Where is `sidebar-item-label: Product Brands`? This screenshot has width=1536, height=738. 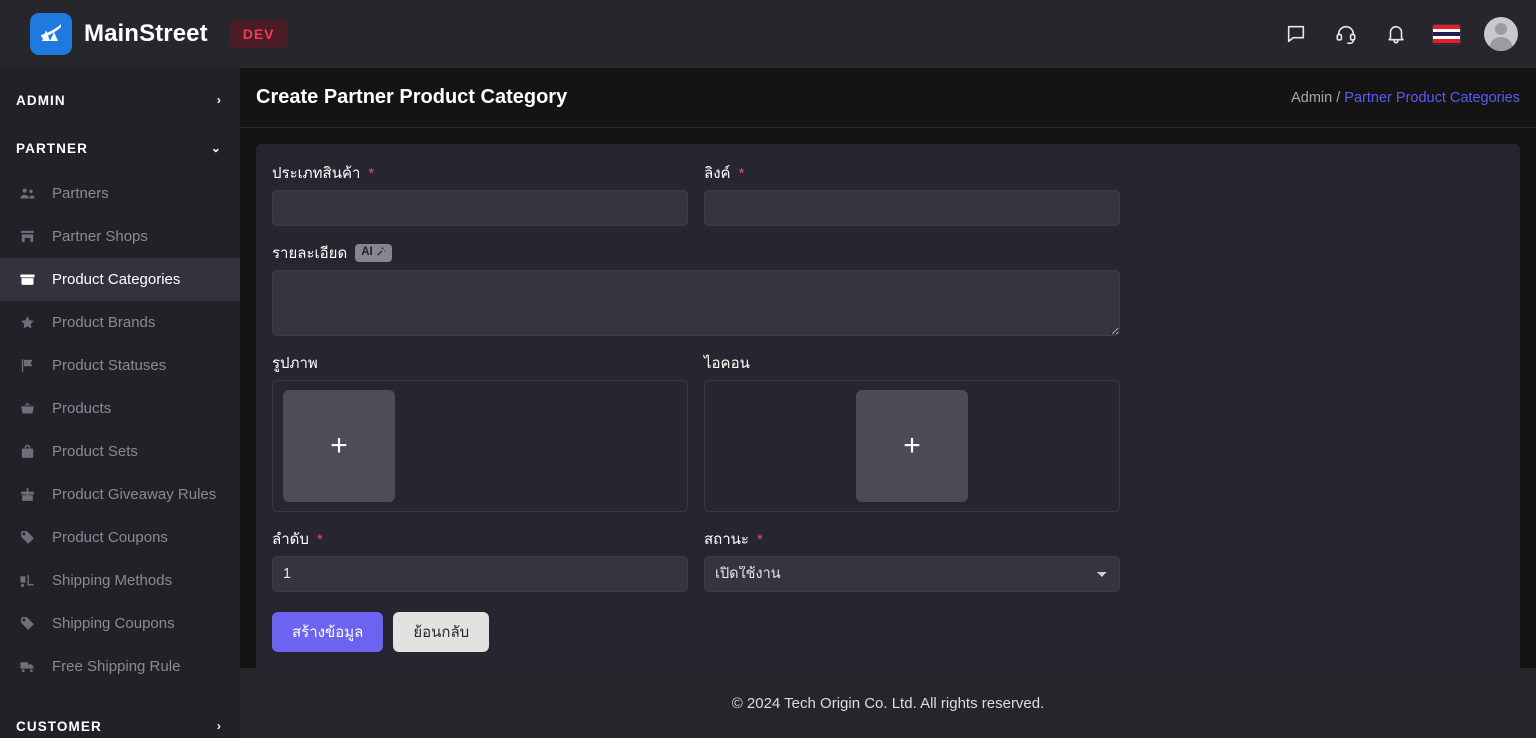 sidebar-item-label: Product Brands is located at coordinates (104, 322).